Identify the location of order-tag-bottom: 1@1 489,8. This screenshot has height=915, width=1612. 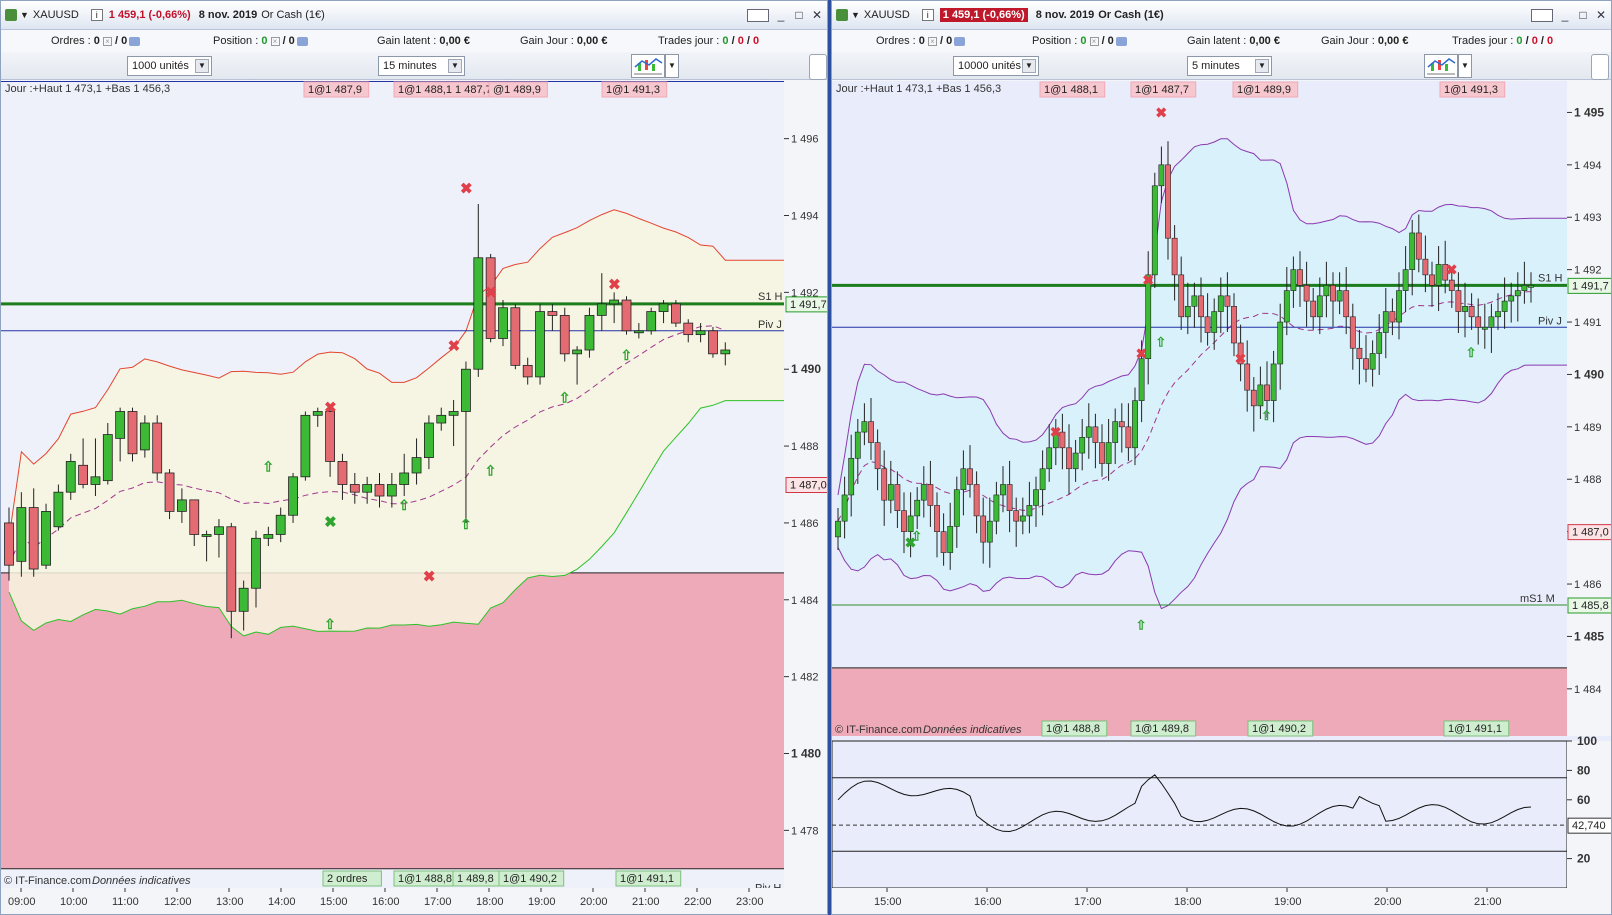
(1162, 729).